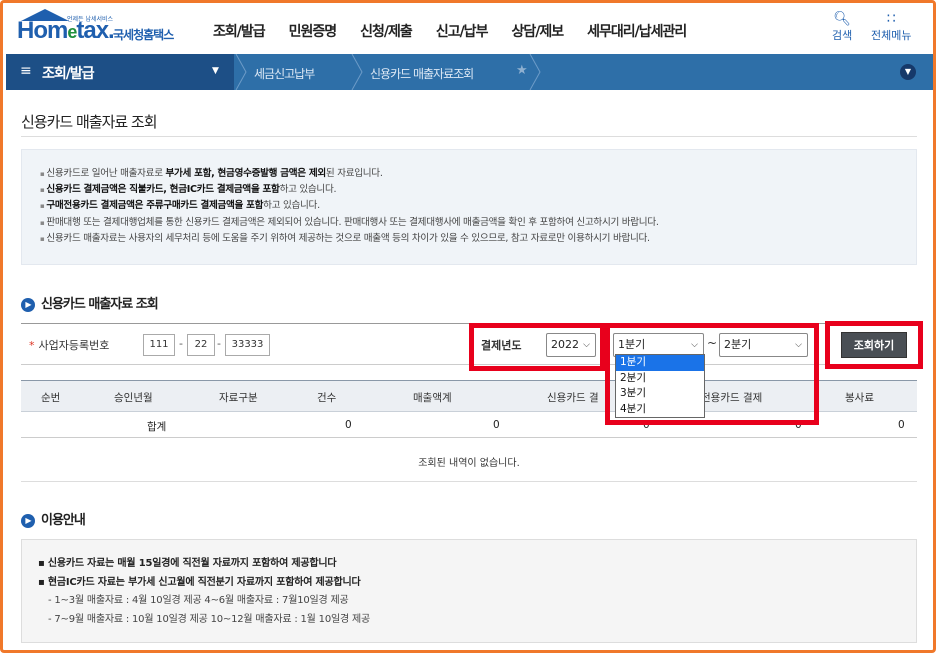  I want to click on sales-cell: 0, so click(496, 425).